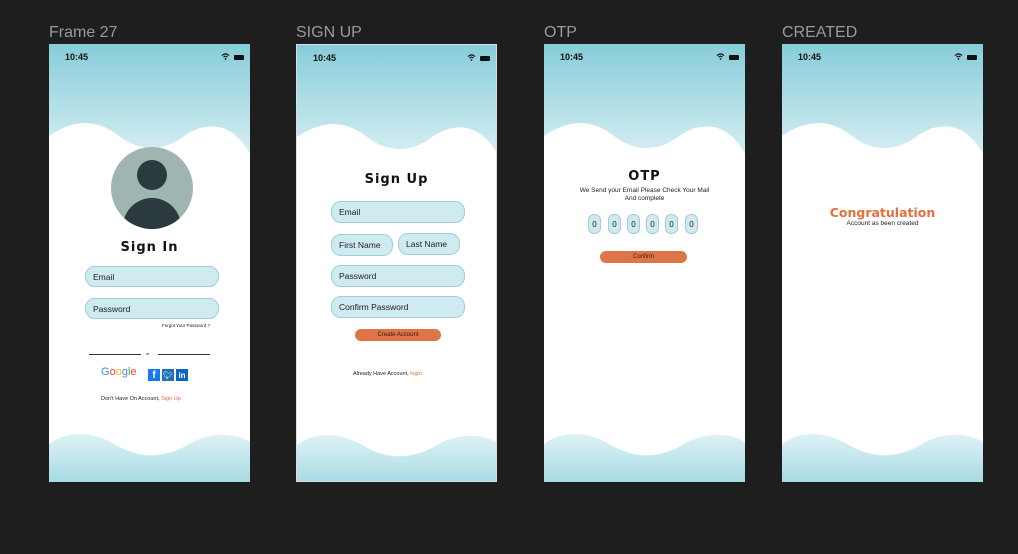 This screenshot has width=1018, height=554. What do you see at coordinates (83, 32) in the screenshot?
I see `frame-label-signin: Frame 27` at bounding box center [83, 32].